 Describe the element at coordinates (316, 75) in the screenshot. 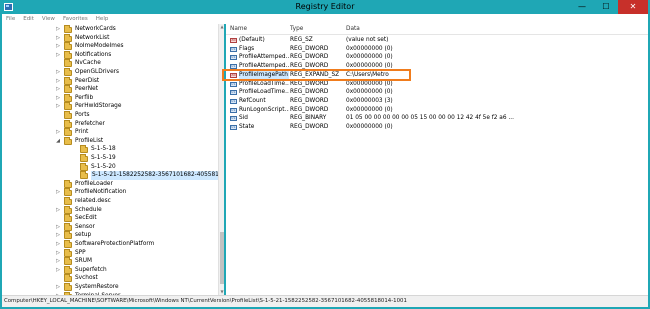

I see `profile-image-path-highlight-box` at that location.